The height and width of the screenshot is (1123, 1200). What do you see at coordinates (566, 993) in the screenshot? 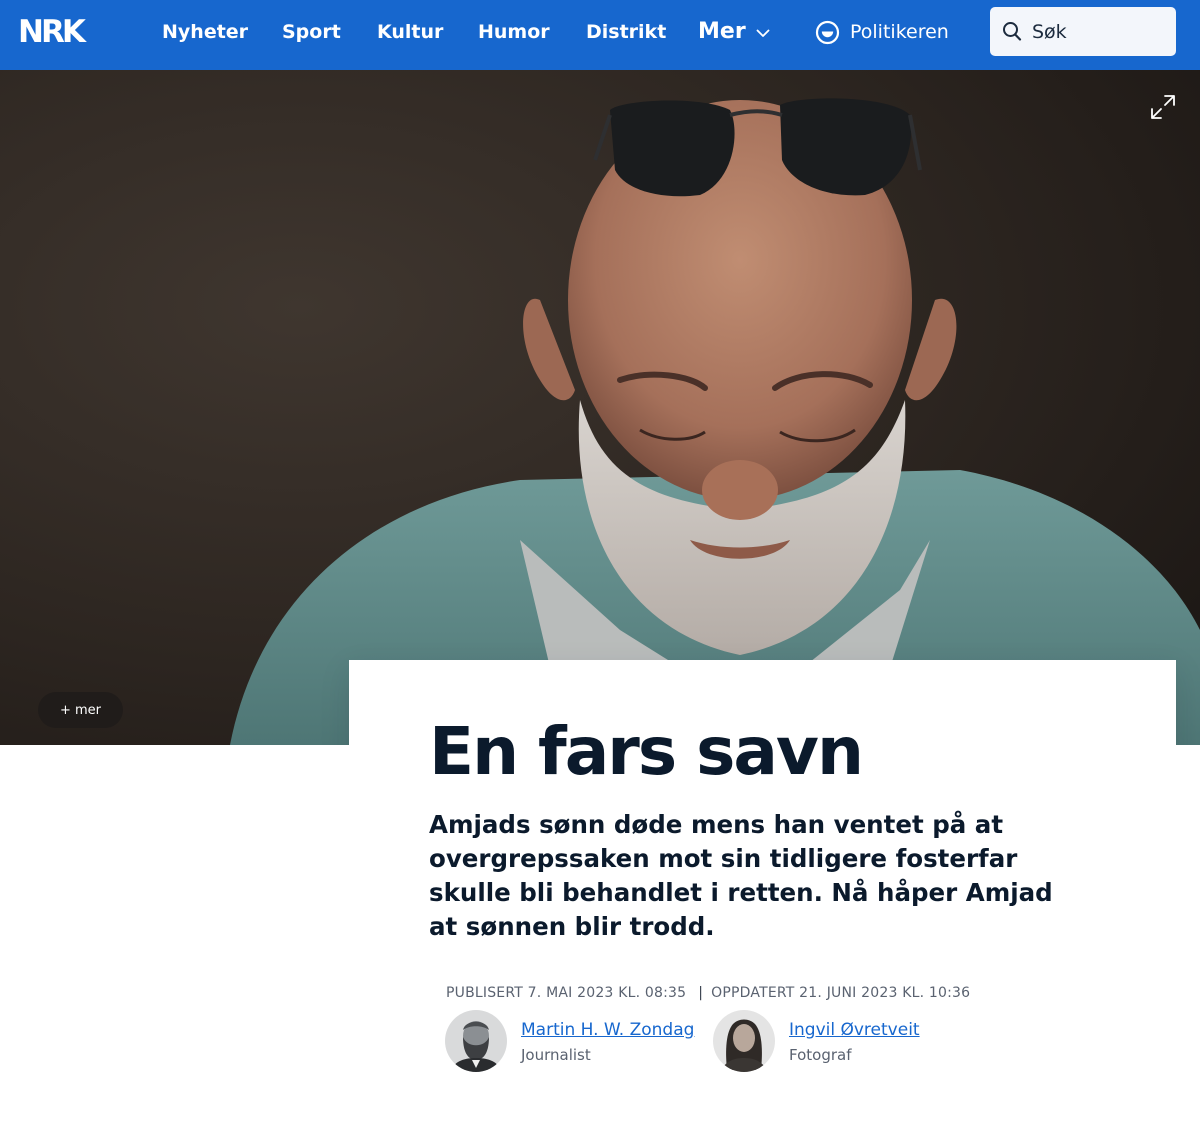
I see `published-date: Publisert 7. mai 2023 kl. 08:35` at bounding box center [566, 993].